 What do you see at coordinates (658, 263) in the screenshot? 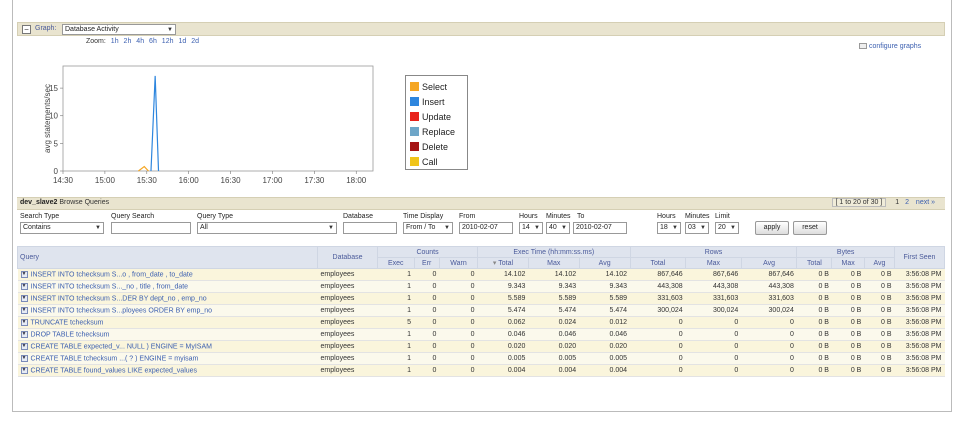
I see `col-rows-total: Total` at bounding box center [658, 263].